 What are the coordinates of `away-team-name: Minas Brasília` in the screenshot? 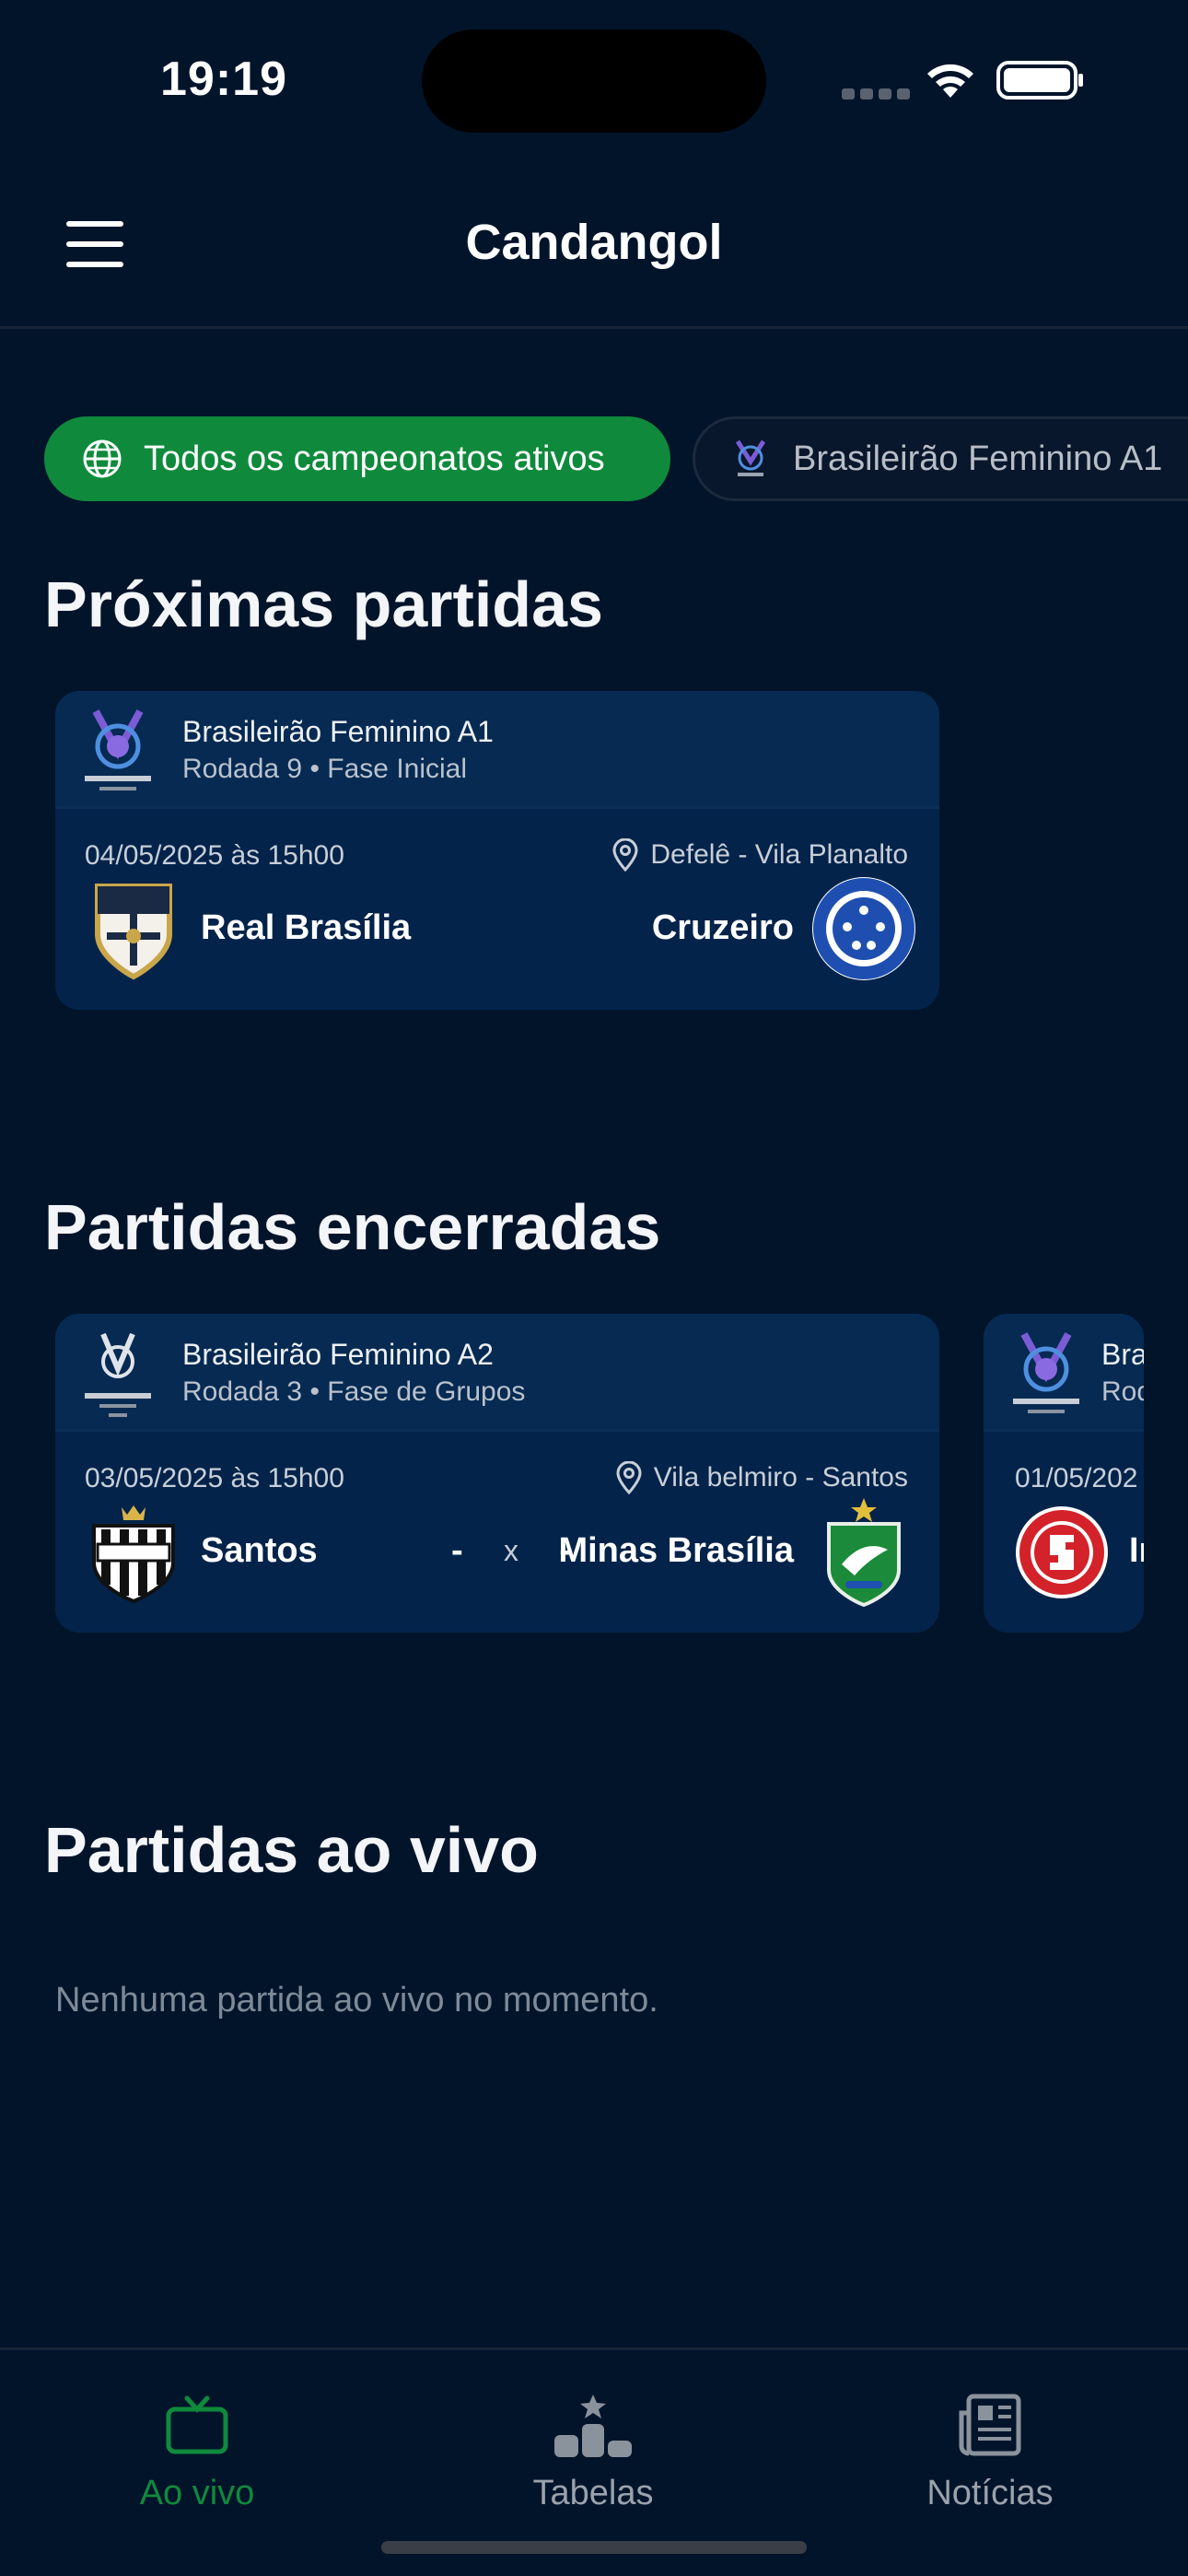 It's located at (676, 1550).